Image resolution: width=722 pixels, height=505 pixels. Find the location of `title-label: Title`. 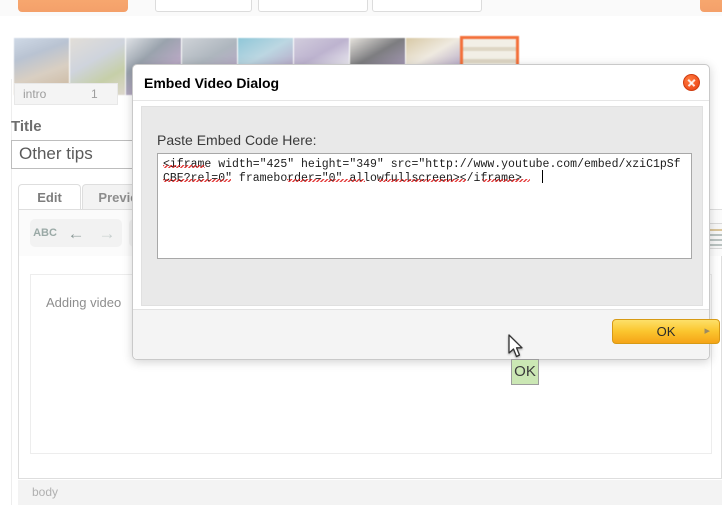

title-label: Title is located at coordinates (26, 126).